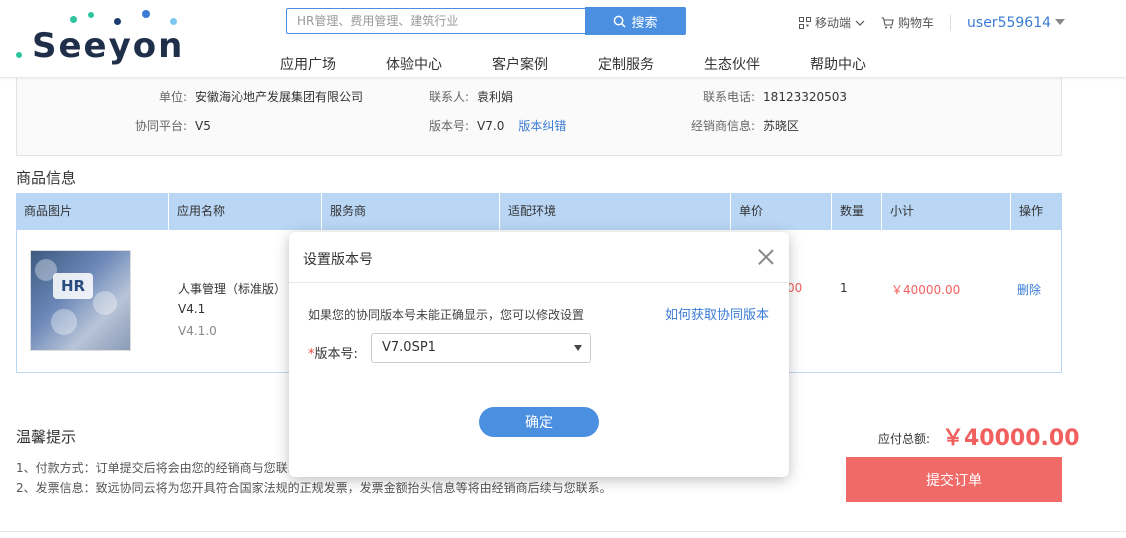  Describe the element at coordinates (481, 348) in the screenshot. I see `version-select: V7.0SP1` at that location.